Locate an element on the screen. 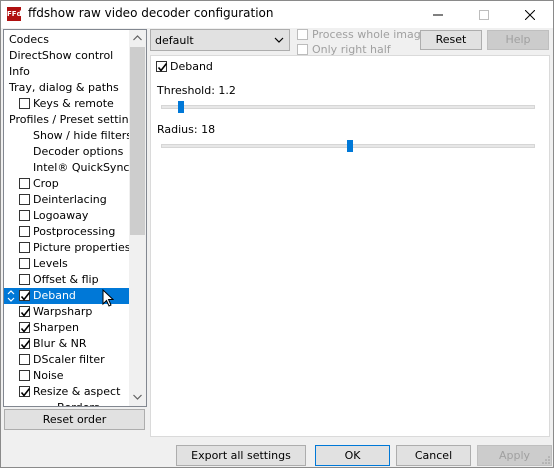 This screenshot has width=554, height=468. minimize-button is located at coordinates (438, 14).